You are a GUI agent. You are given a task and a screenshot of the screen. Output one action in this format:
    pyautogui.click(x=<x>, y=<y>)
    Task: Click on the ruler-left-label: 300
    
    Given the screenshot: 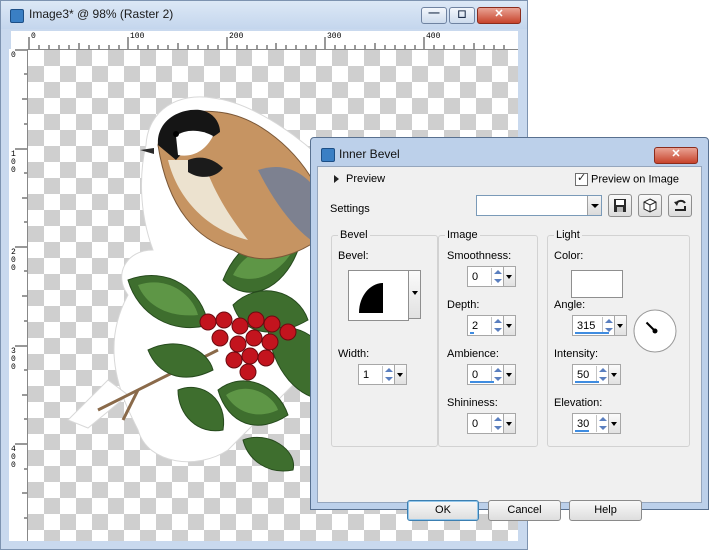 What is the action you would take?
    pyautogui.click(x=13, y=359)
    